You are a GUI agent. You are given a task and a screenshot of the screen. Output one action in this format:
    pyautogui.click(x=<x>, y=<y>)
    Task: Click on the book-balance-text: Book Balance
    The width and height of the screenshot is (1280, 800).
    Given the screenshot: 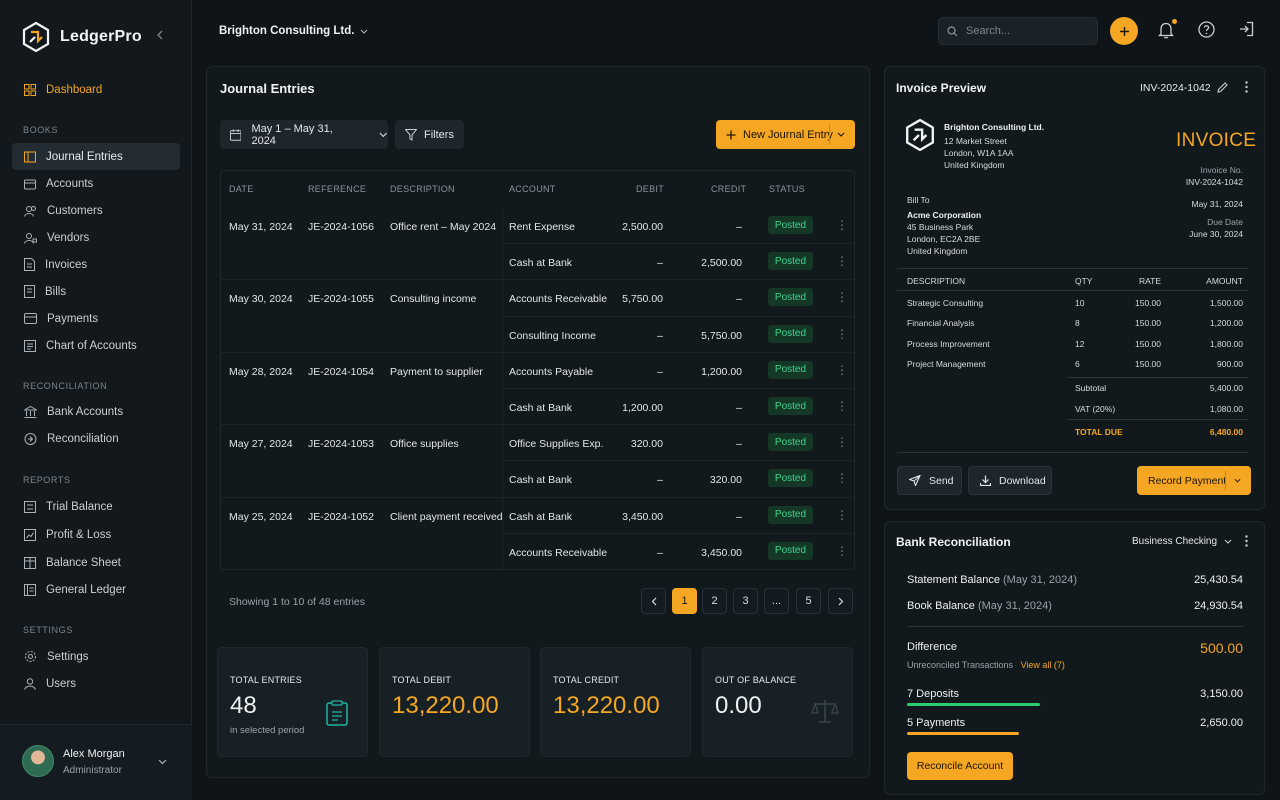 What is the action you would take?
    pyautogui.click(x=941, y=606)
    